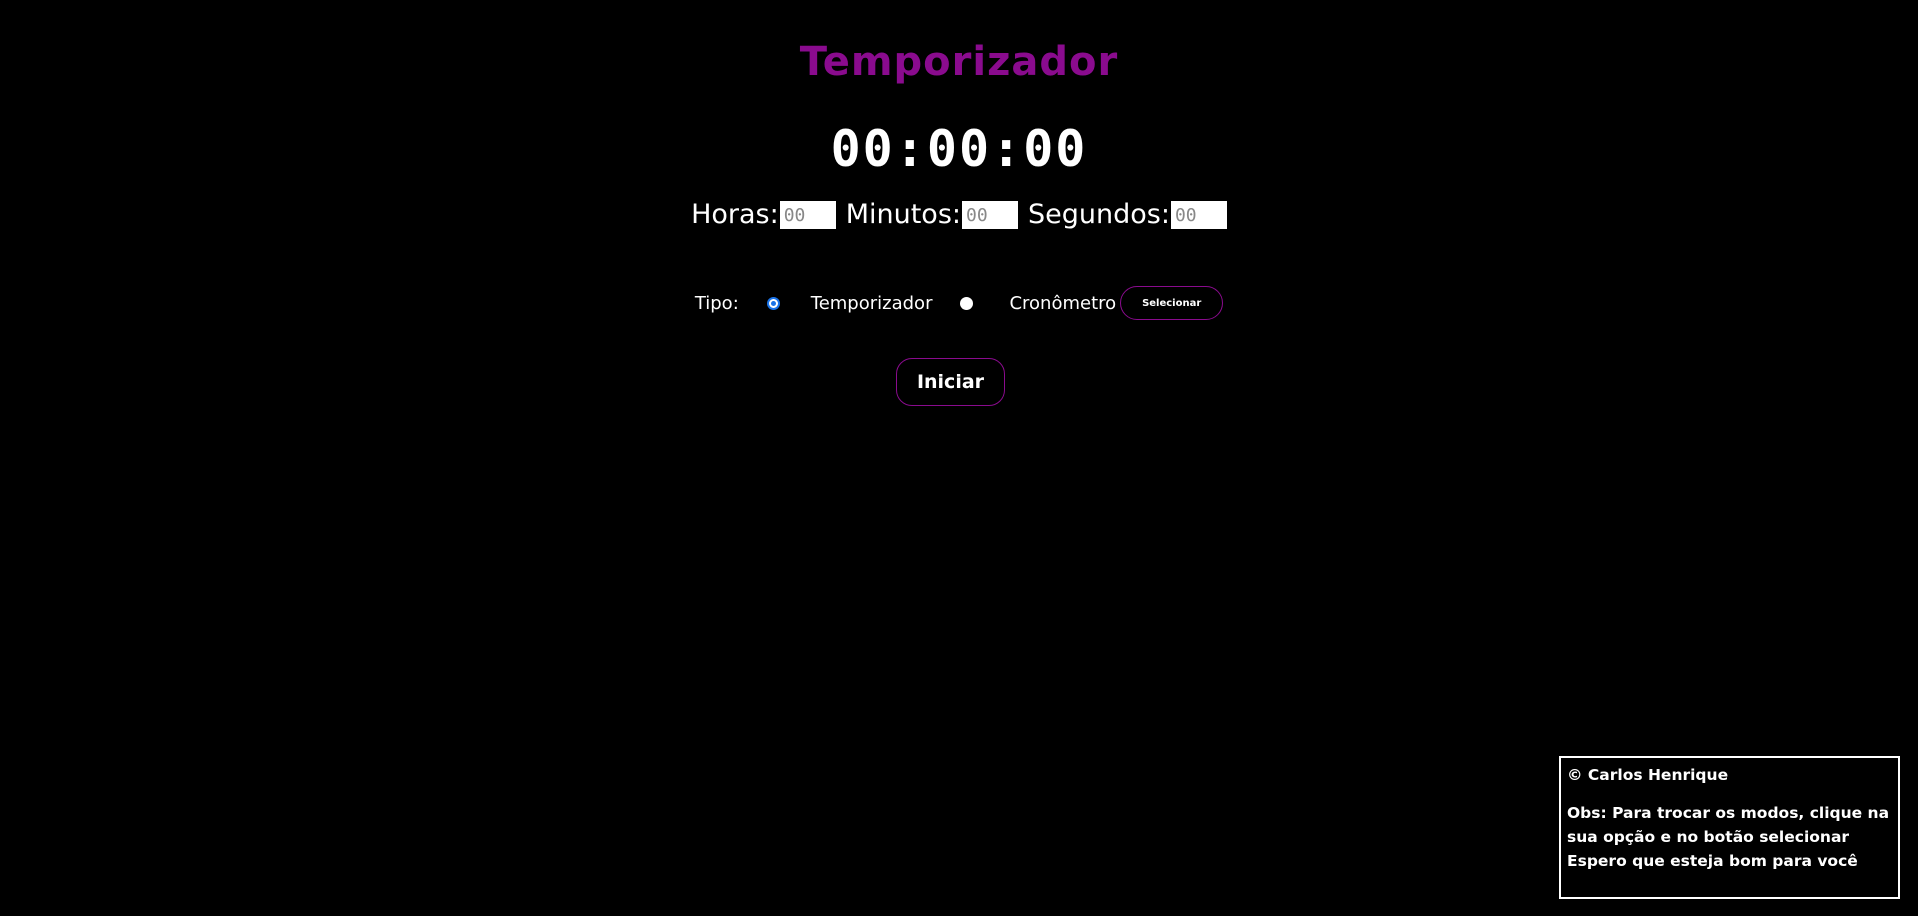 The height and width of the screenshot is (916, 1918). Describe the element at coordinates (967, 303) in the screenshot. I see `radio-cronometro` at that location.